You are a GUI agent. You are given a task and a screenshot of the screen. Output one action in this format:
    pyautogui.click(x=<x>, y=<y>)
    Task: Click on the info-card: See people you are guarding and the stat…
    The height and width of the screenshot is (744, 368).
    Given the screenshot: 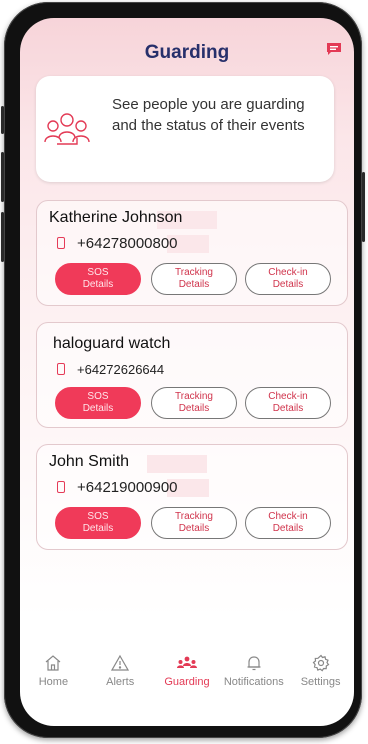 What is the action you would take?
    pyautogui.click(x=185, y=129)
    